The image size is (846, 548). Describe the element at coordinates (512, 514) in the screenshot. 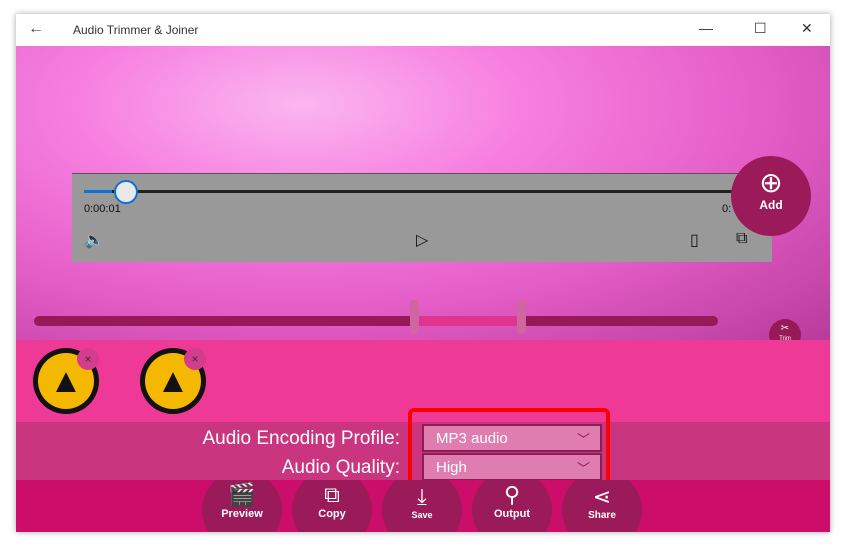

I see `output-label: Output` at that location.